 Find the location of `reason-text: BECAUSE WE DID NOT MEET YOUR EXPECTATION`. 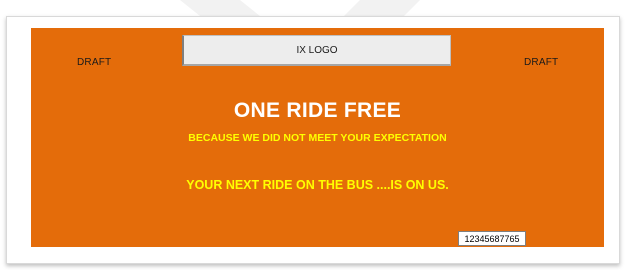

reason-text: BECAUSE WE DID NOT MEET YOUR EXPECTATION is located at coordinates (317, 138).